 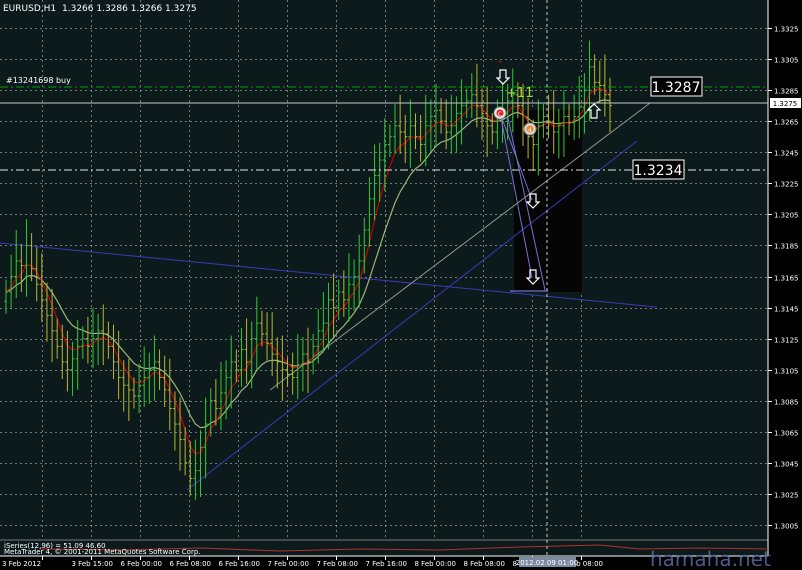 I want to click on svg-text: C, so click(x=500, y=114).